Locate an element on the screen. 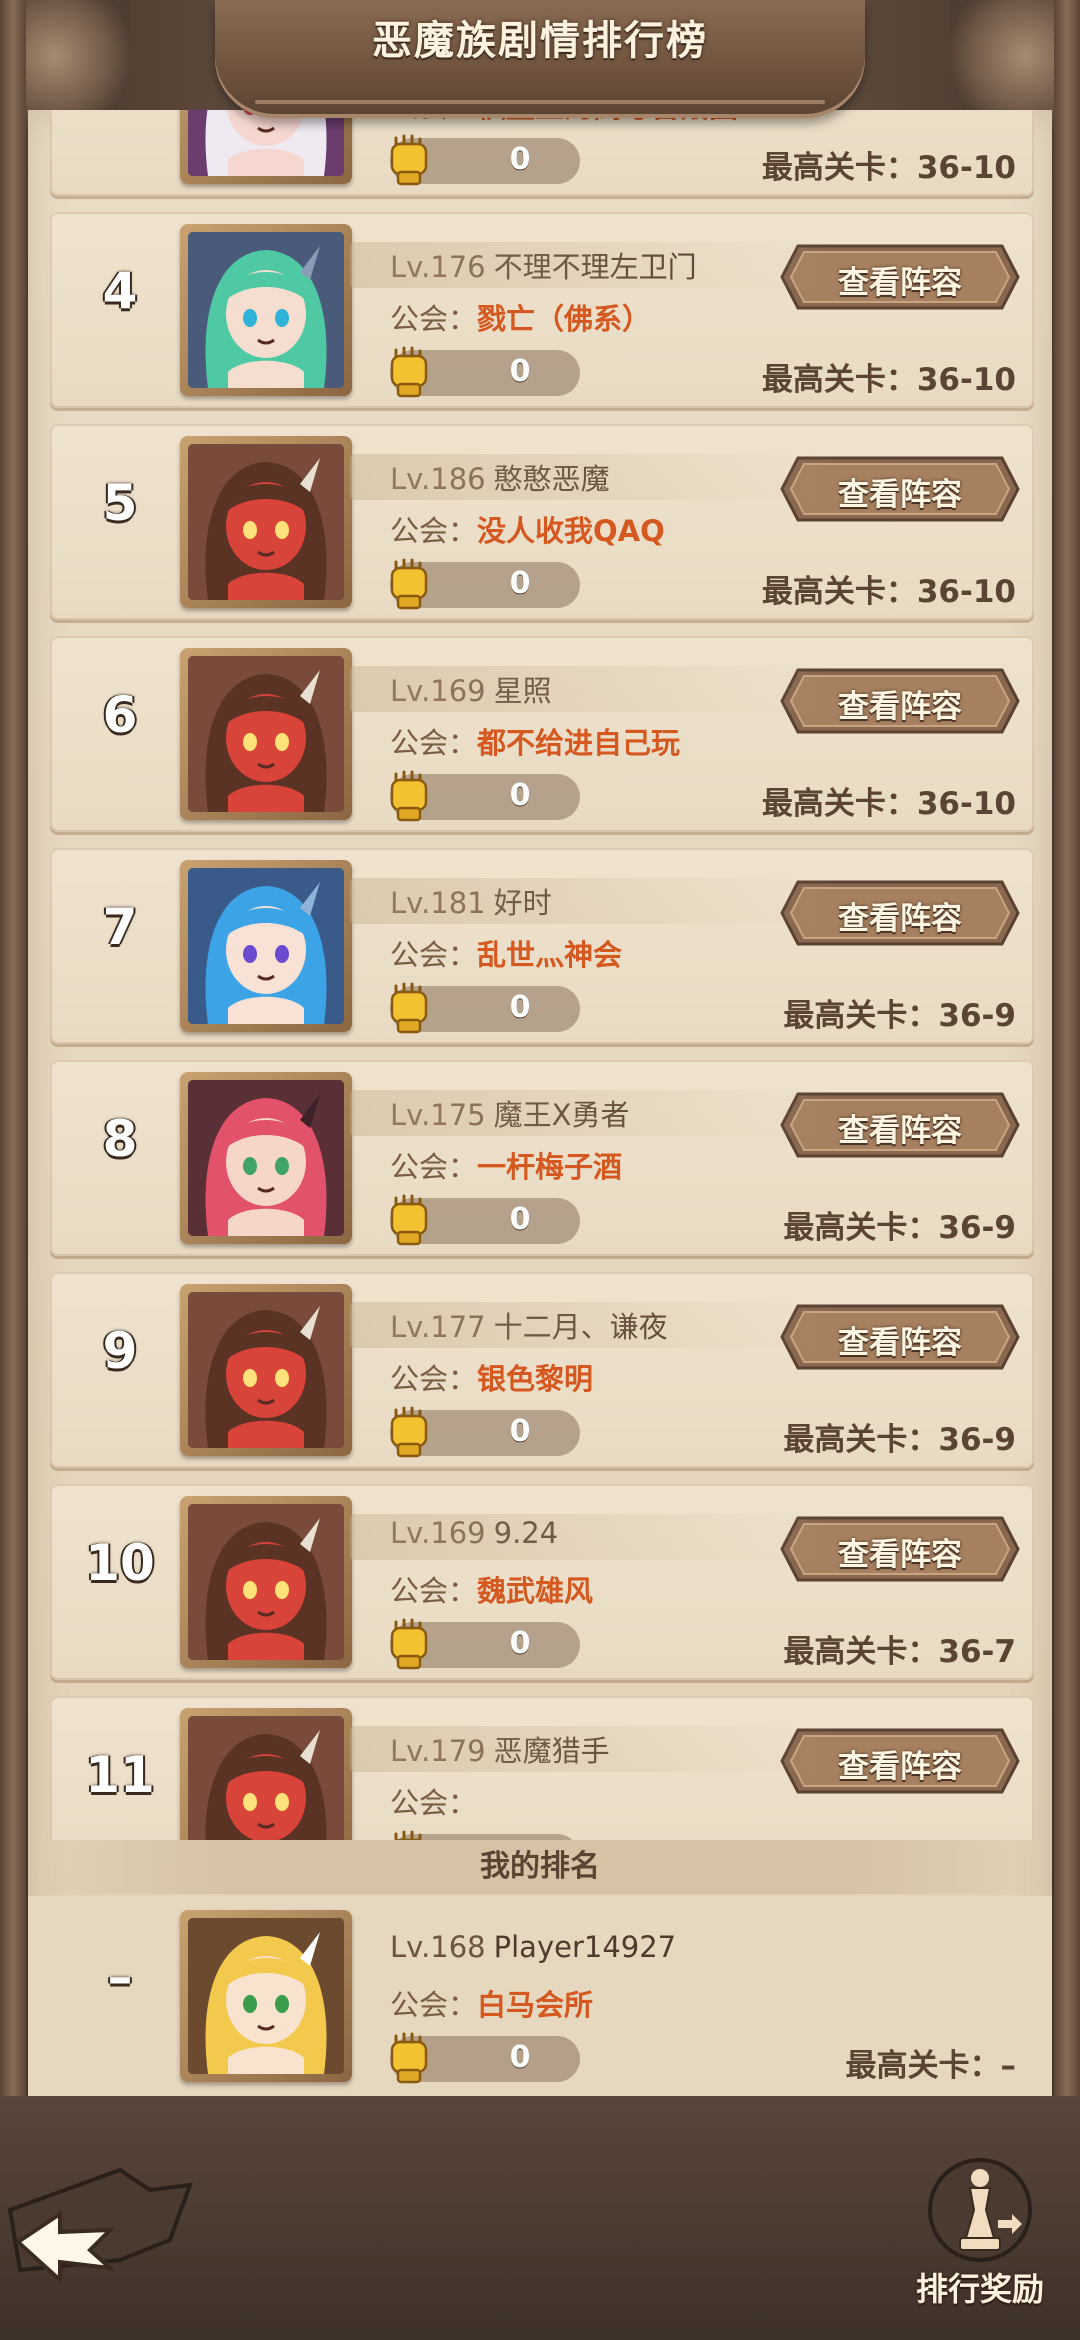 Image resolution: width=1080 pixels, height=2340 pixels. my-rank-row: – Lv.168 Player14927 公会：白马会所 0 最高关卡：– is located at coordinates (542, 1996).